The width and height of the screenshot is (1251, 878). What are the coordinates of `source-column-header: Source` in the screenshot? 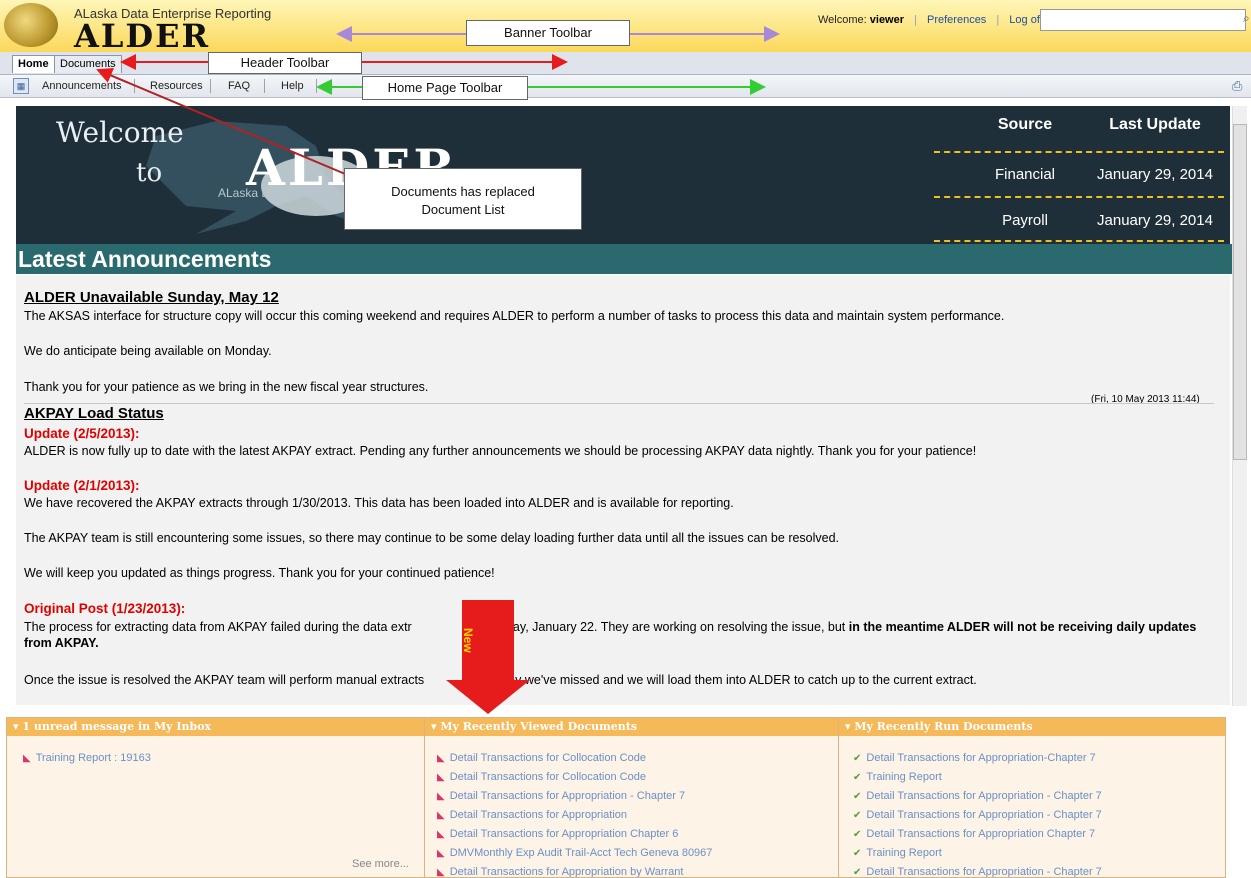 It's located at (1025, 124).